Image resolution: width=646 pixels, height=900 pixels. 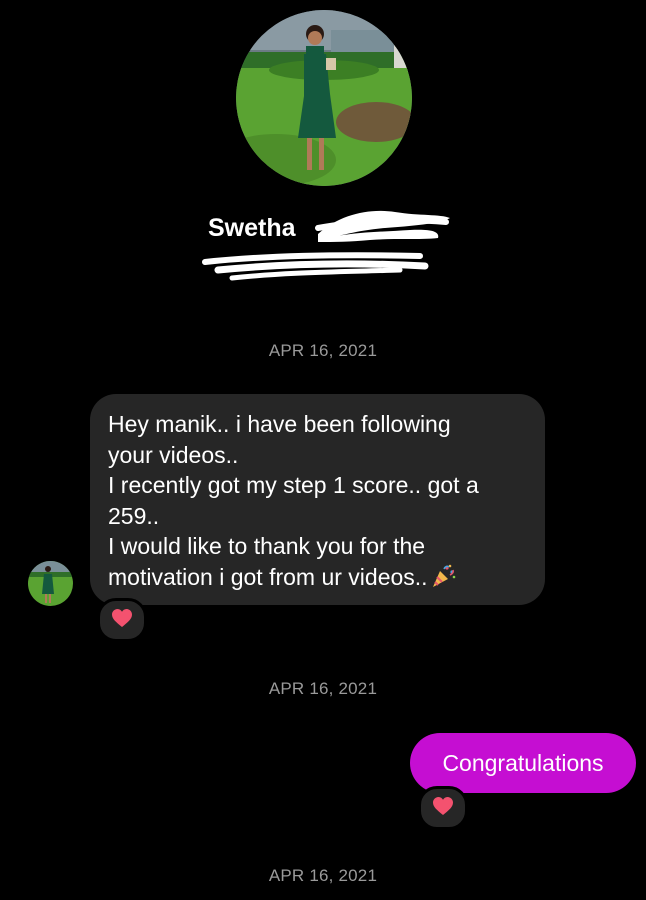 I want to click on message-line: Hey manik.. i have been following, so click(x=279, y=424).